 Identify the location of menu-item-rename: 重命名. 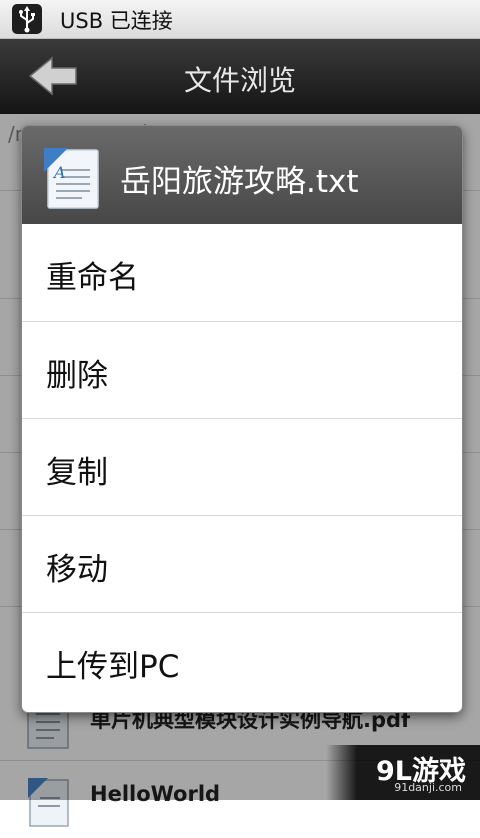
(242, 272).